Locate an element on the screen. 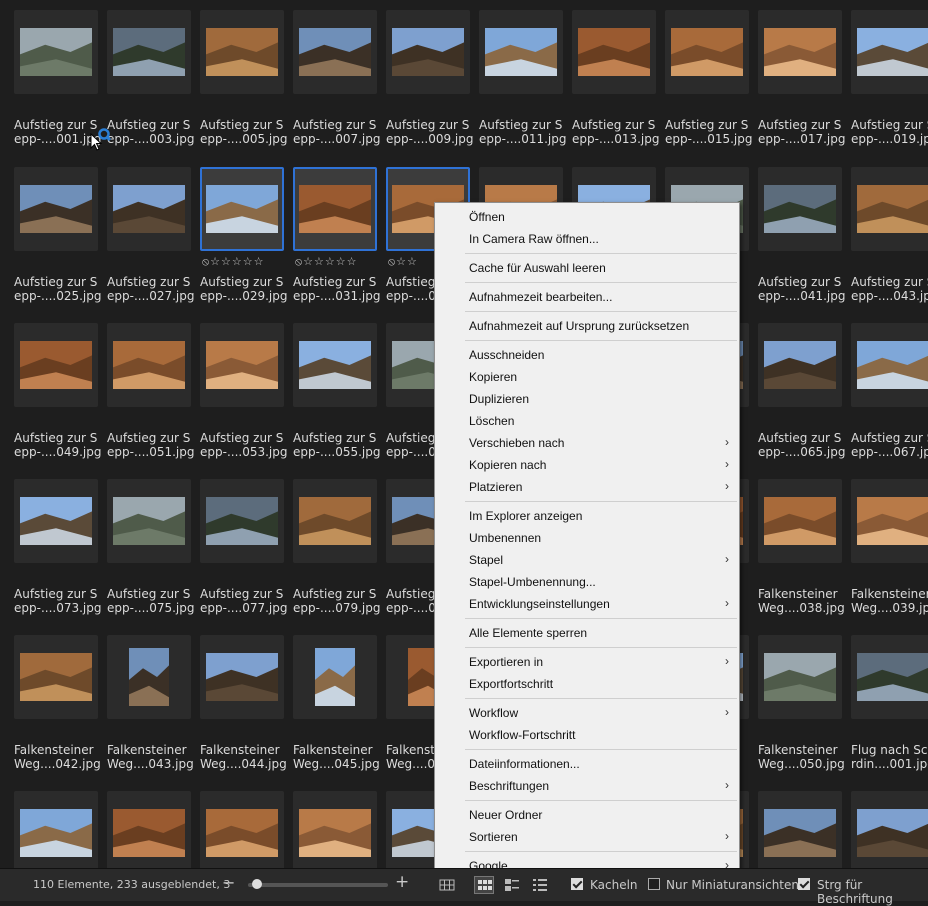 This screenshot has height=906, width=928. menu-item-entwicklungseinstellungen: Entwicklungseinstellungen › is located at coordinates (587, 604).